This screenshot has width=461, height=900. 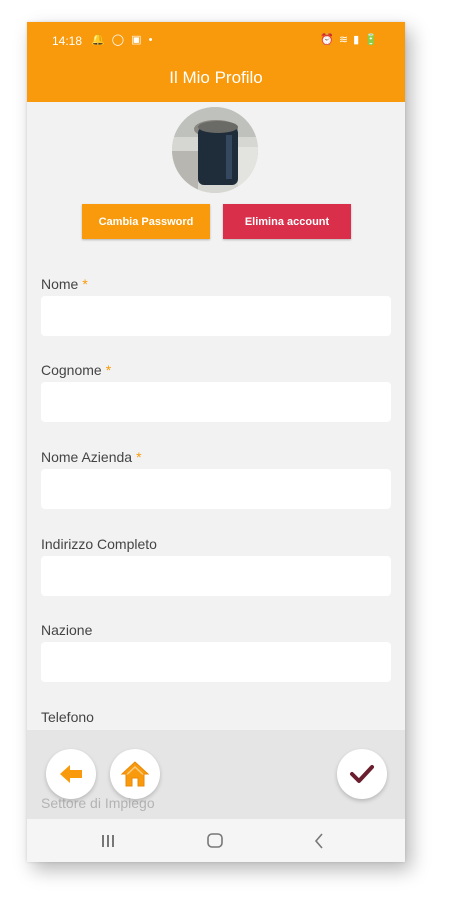 I want to click on system-navigation-bar, so click(x=216, y=840).